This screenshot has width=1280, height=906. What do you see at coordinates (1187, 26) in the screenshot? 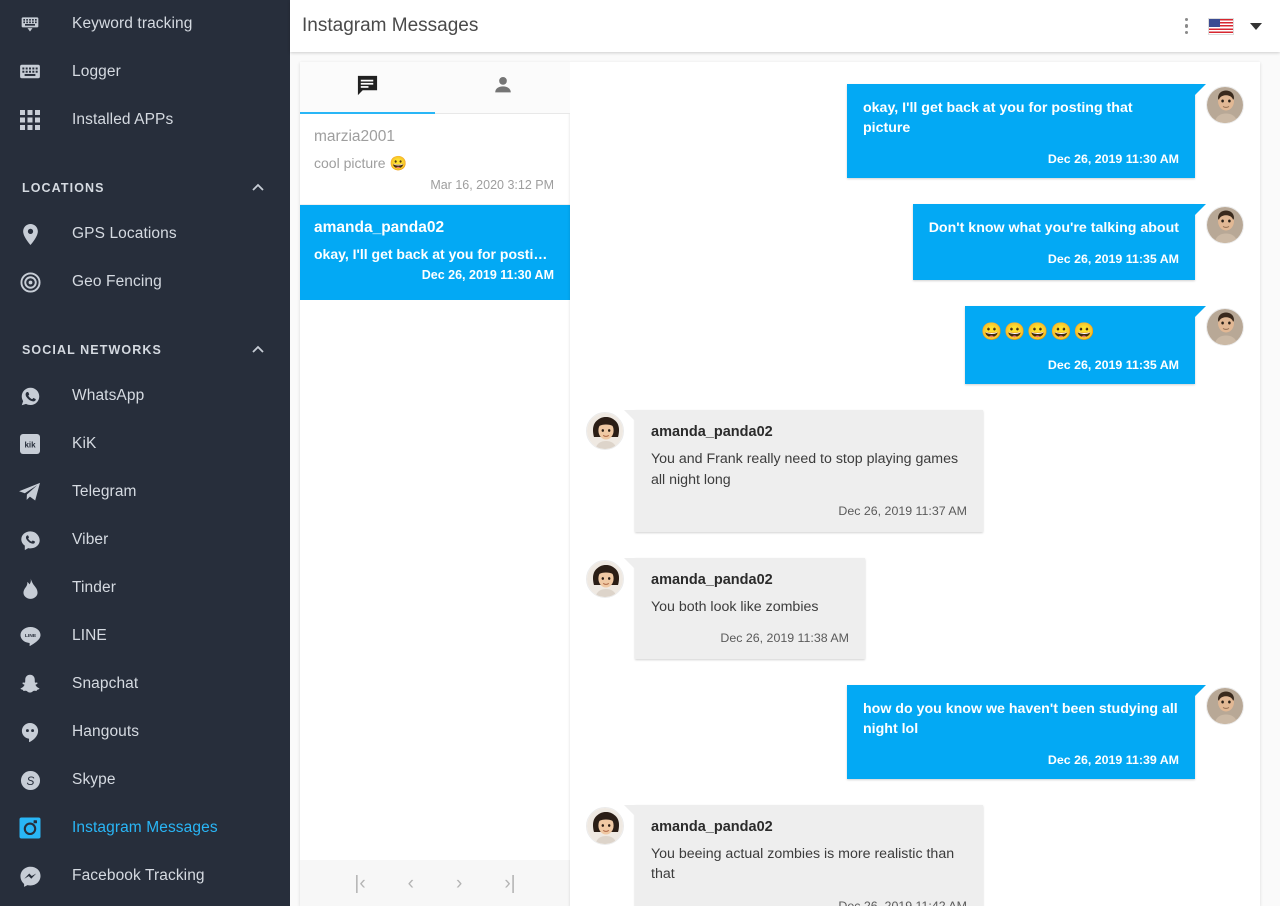
I see `kebab-menu-icon` at bounding box center [1187, 26].